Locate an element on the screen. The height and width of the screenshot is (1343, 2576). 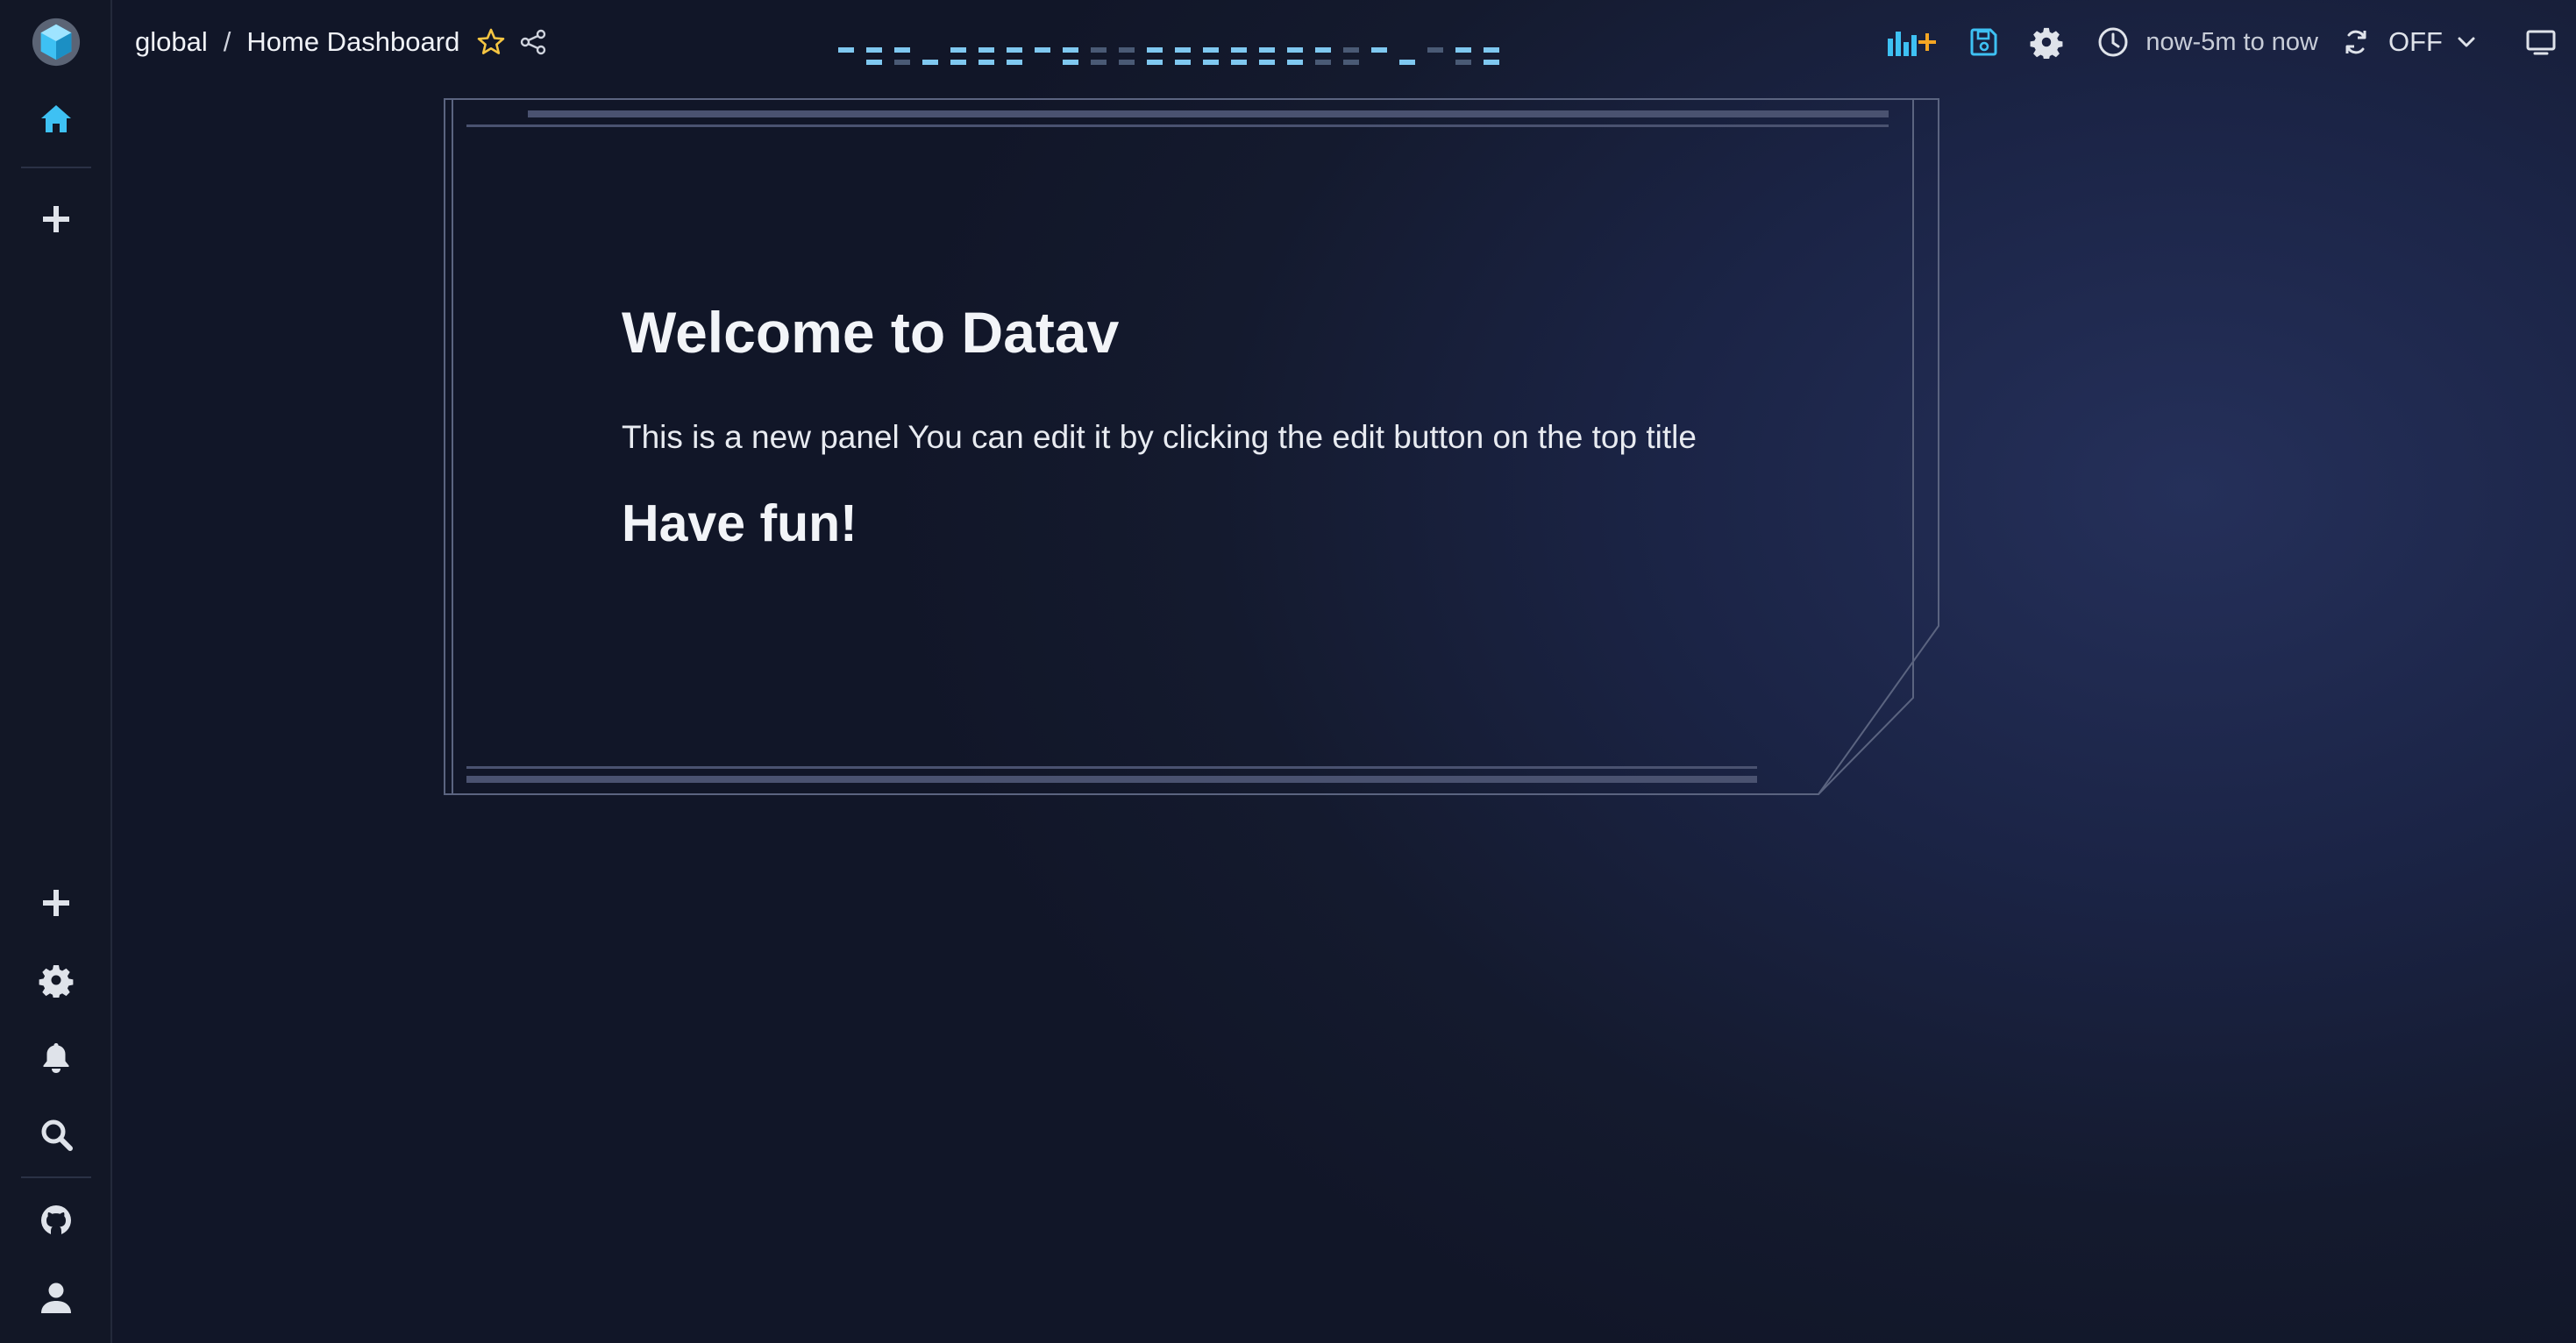
time-range-label: now-5m to now is located at coordinates (2231, 42).